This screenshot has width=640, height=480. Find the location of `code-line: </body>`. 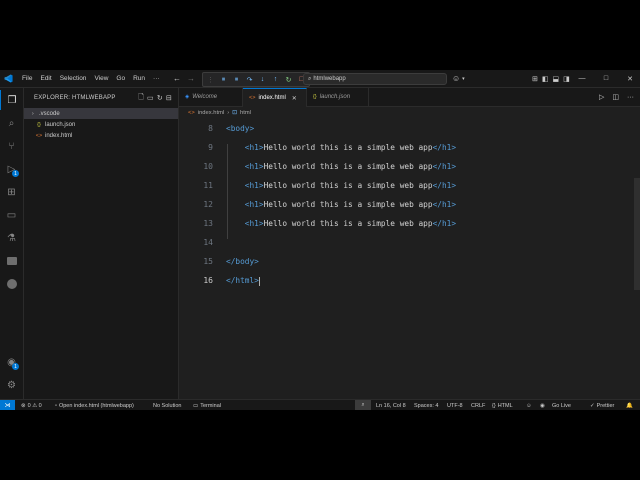

code-line: </body> is located at coordinates (242, 261).